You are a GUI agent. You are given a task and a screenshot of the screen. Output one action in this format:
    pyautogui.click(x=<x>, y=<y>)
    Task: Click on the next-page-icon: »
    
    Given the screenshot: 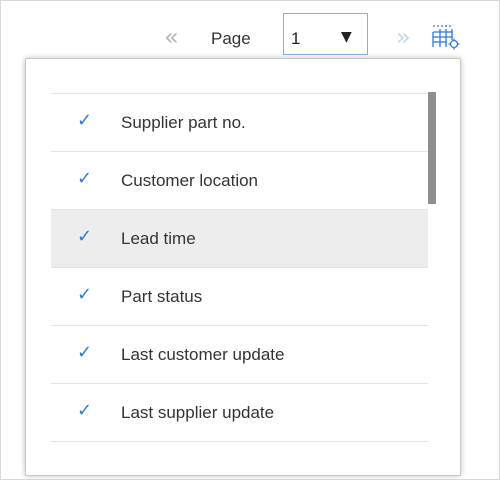 What is the action you would take?
    pyautogui.click(x=403, y=37)
    